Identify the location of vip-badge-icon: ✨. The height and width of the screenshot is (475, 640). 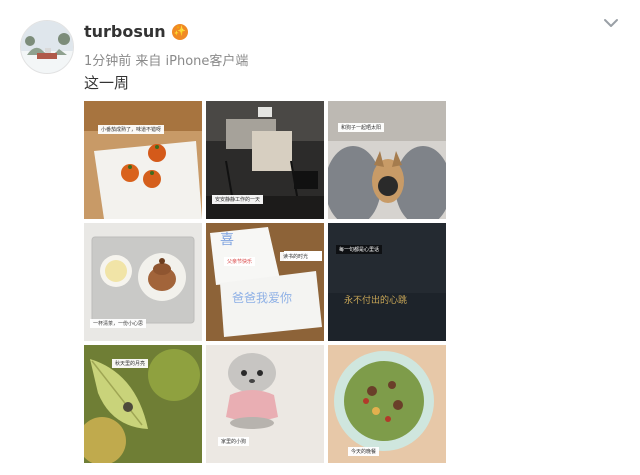
(179, 31).